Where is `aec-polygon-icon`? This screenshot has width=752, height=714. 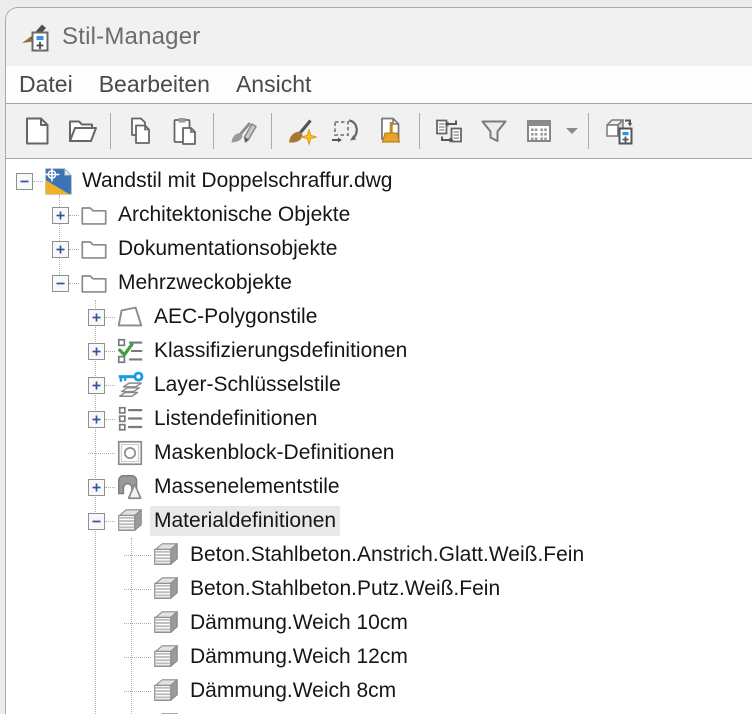 aec-polygon-icon is located at coordinates (130, 317).